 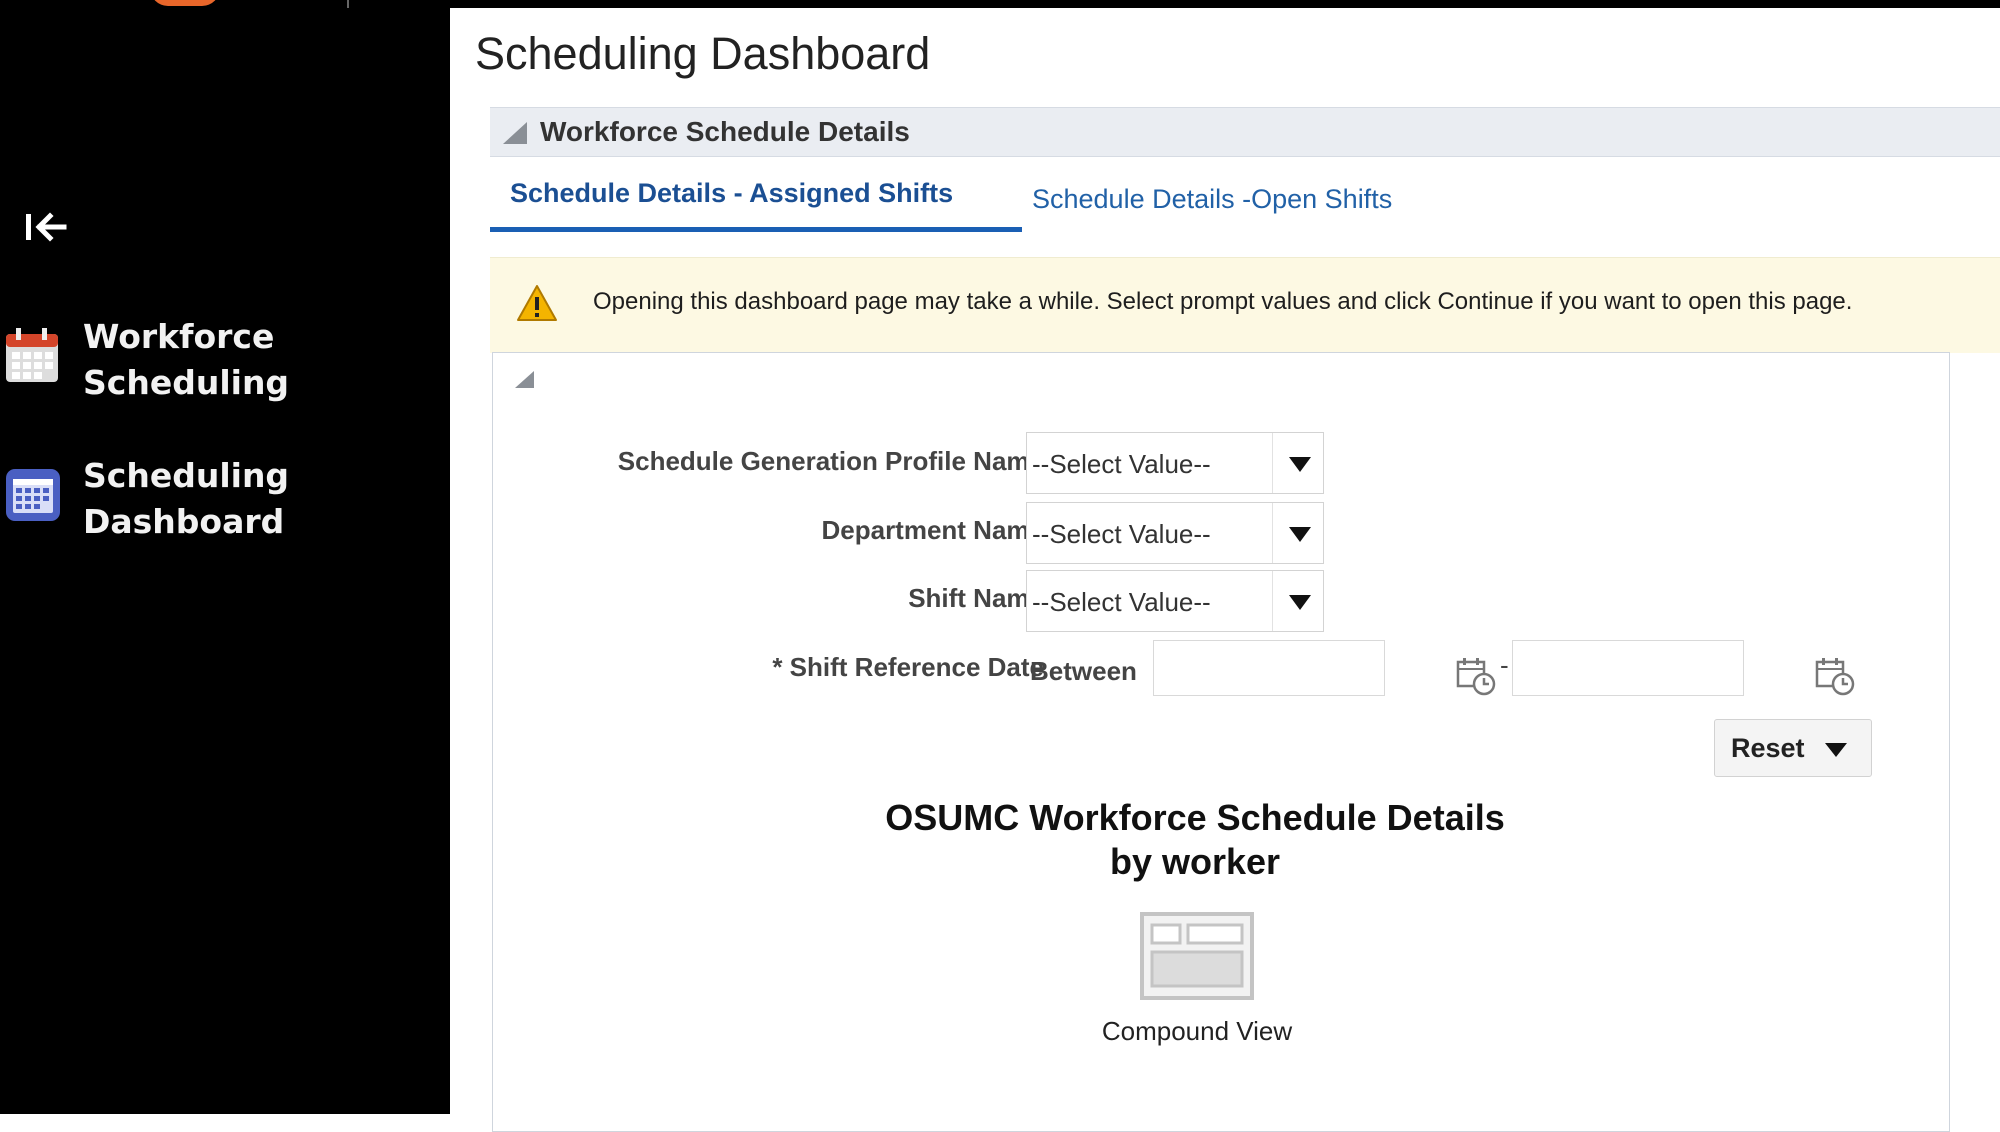 I want to click on logo-divider, so click(x=348, y=4).